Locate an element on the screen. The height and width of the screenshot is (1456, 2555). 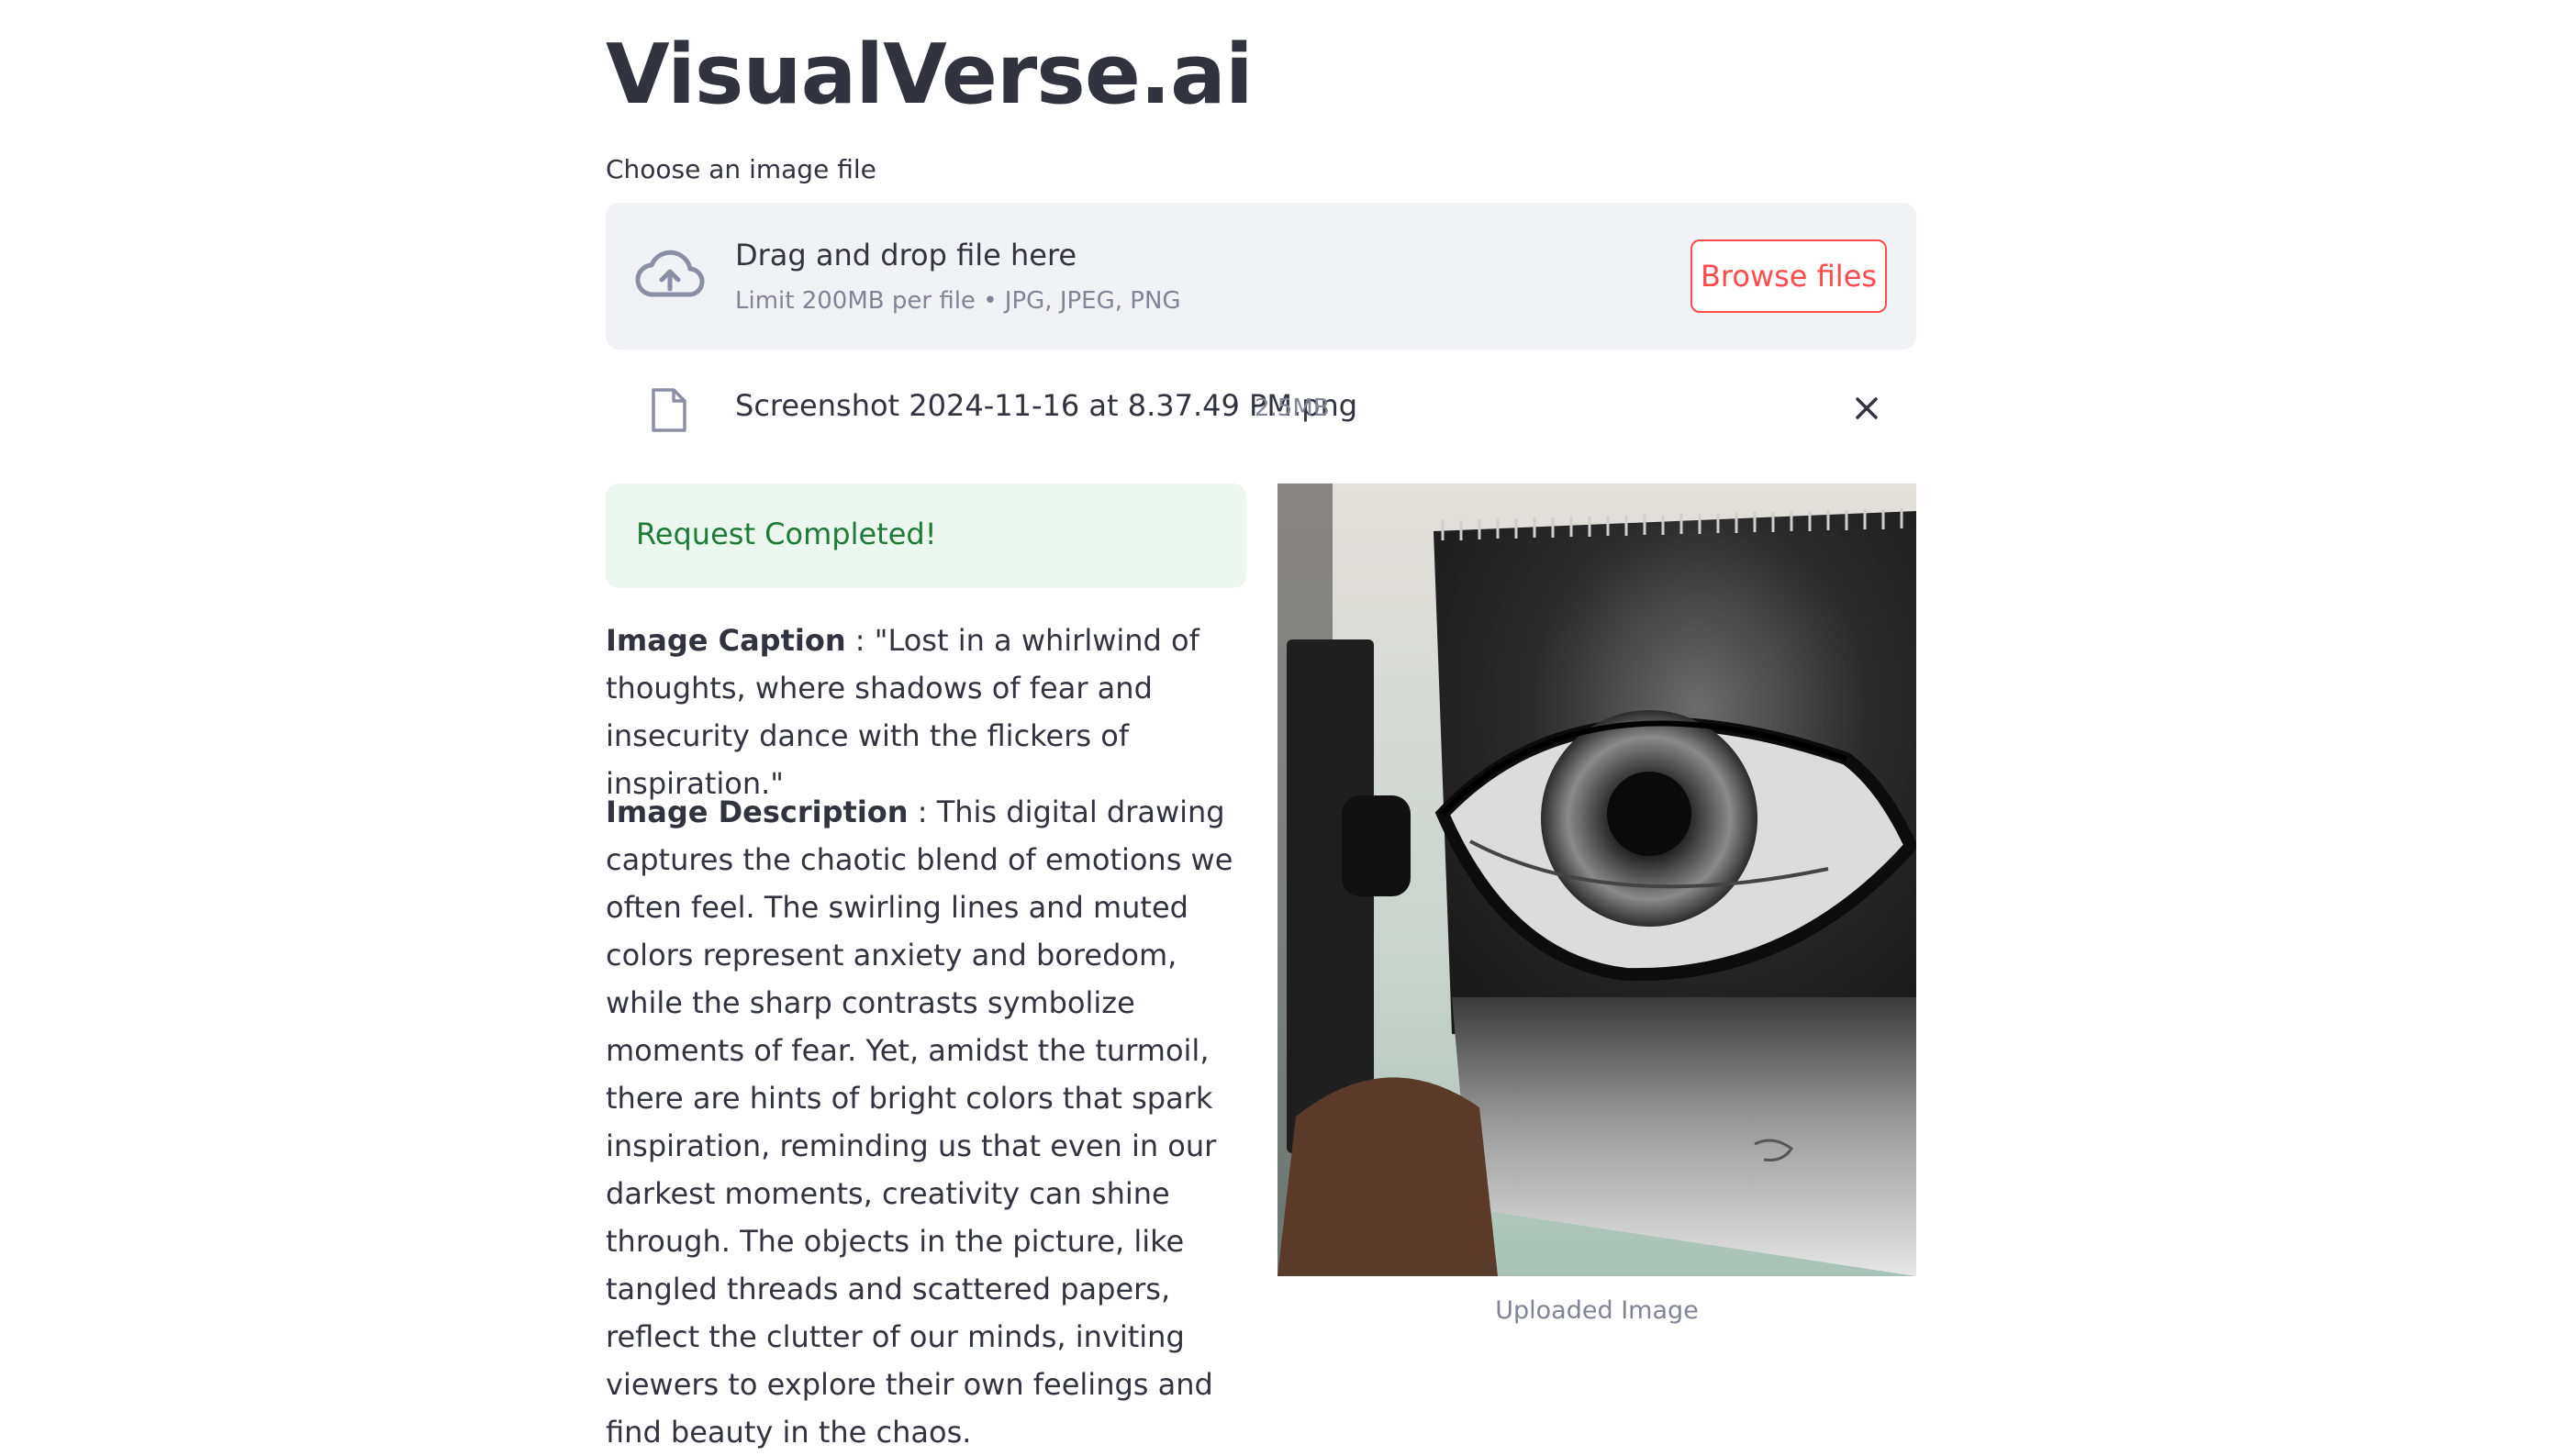
image-caption-label: Image Caption is located at coordinates (726, 640).